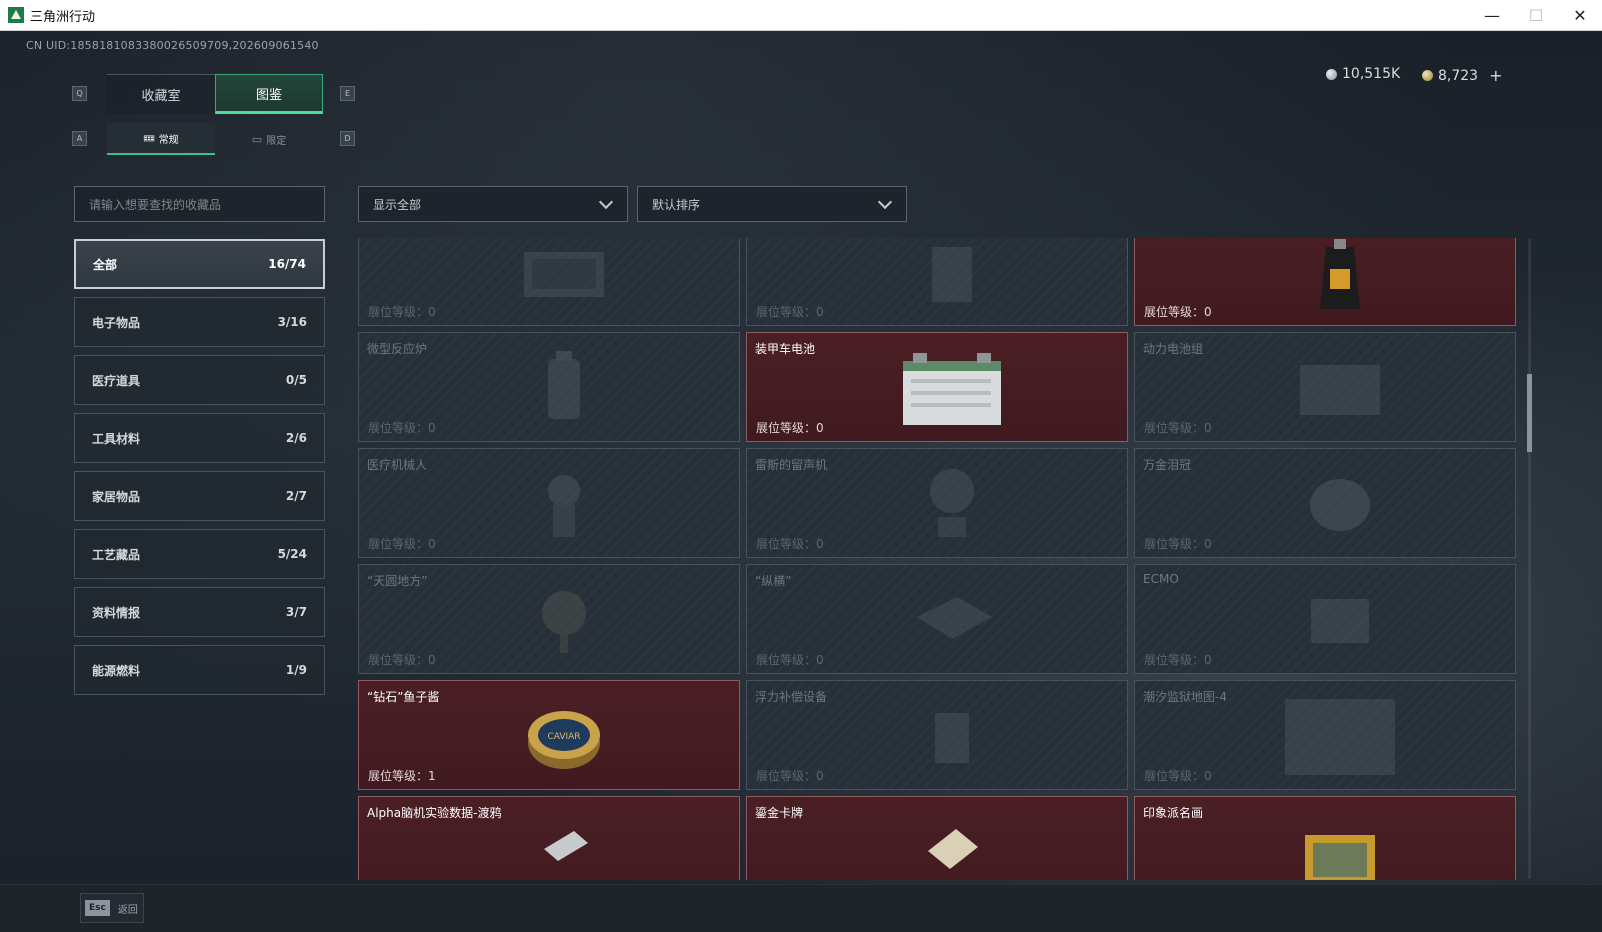  What do you see at coordinates (785, 349) in the screenshot?
I see `card-name: 装甲车电池` at bounding box center [785, 349].